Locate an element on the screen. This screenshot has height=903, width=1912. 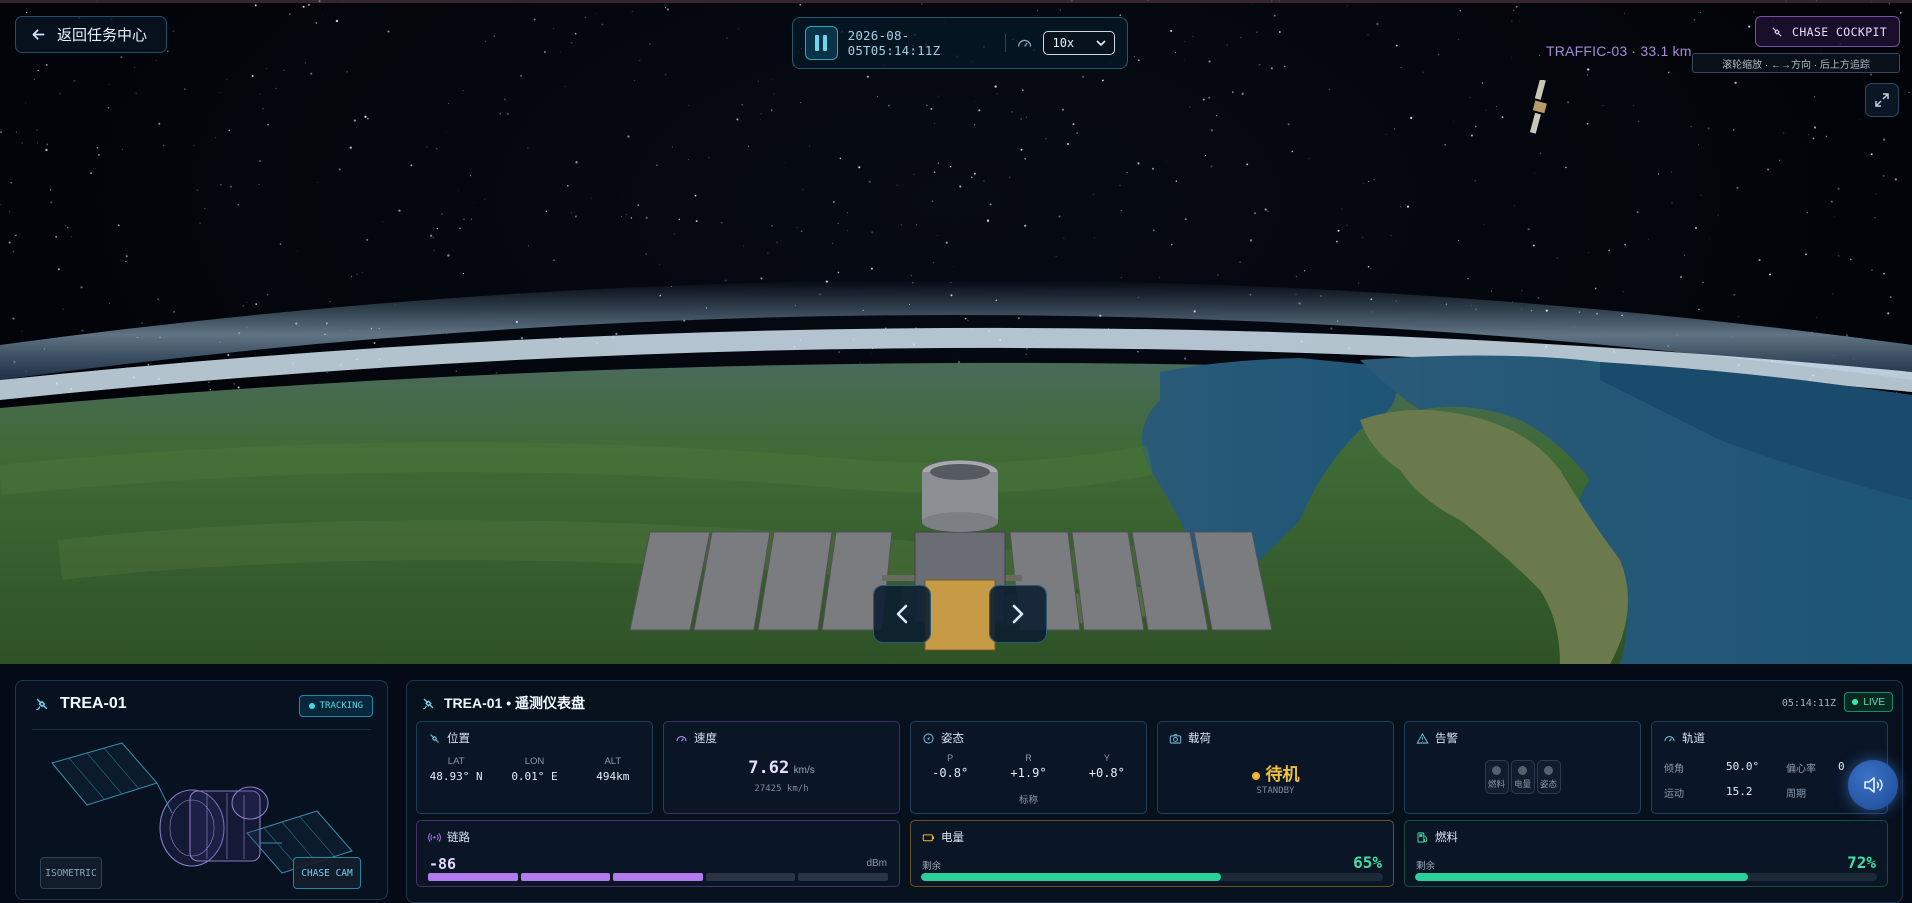
velocity-unit: km/s is located at coordinates (804, 770).